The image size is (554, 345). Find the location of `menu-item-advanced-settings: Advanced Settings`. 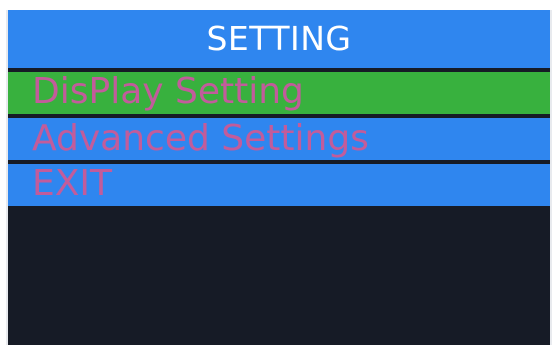

menu-item-advanced-settings: Advanced Settings is located at coordinates (279, 139).